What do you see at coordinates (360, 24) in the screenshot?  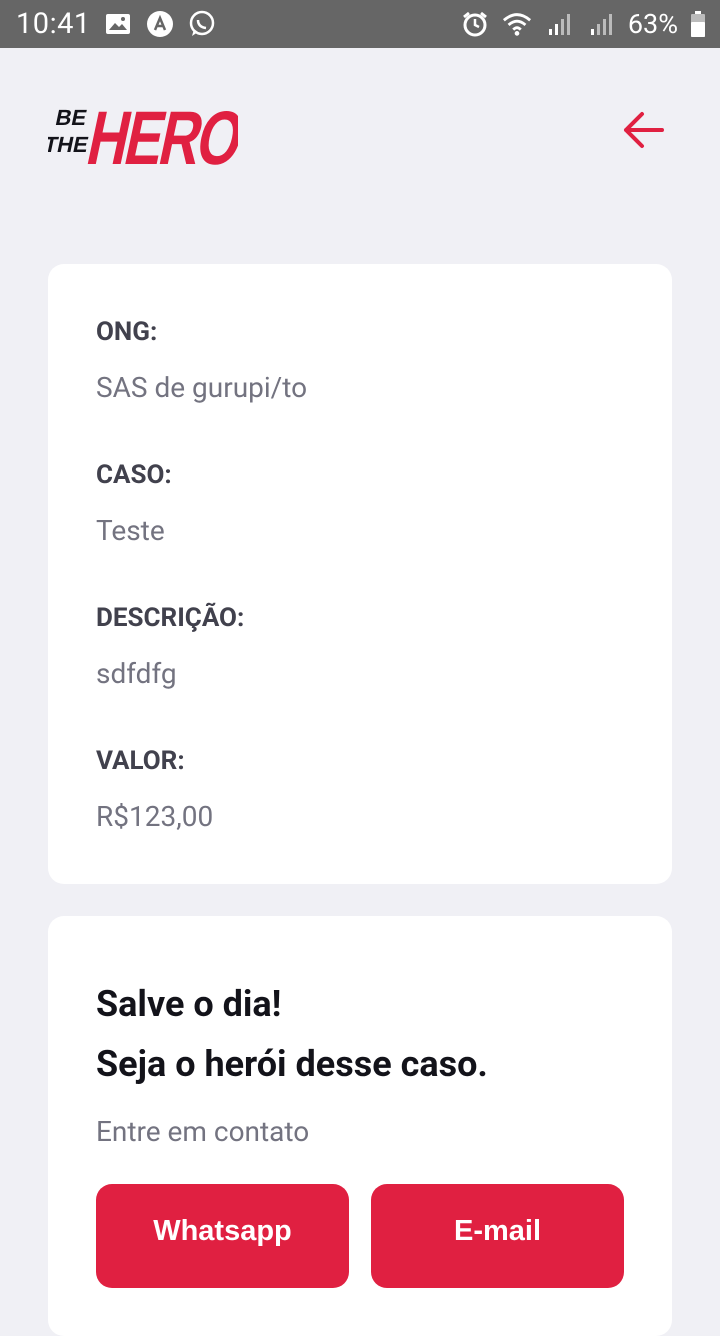 I see `status-bar: 10:41 63%` at bounding box center [360, 24].